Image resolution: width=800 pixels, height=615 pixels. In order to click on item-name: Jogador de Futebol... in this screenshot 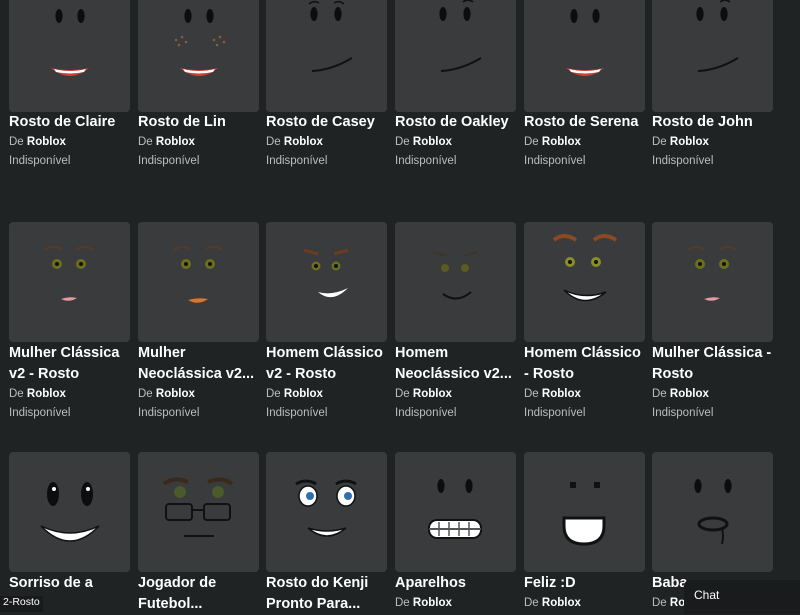, I will do `click(200, 594)`.